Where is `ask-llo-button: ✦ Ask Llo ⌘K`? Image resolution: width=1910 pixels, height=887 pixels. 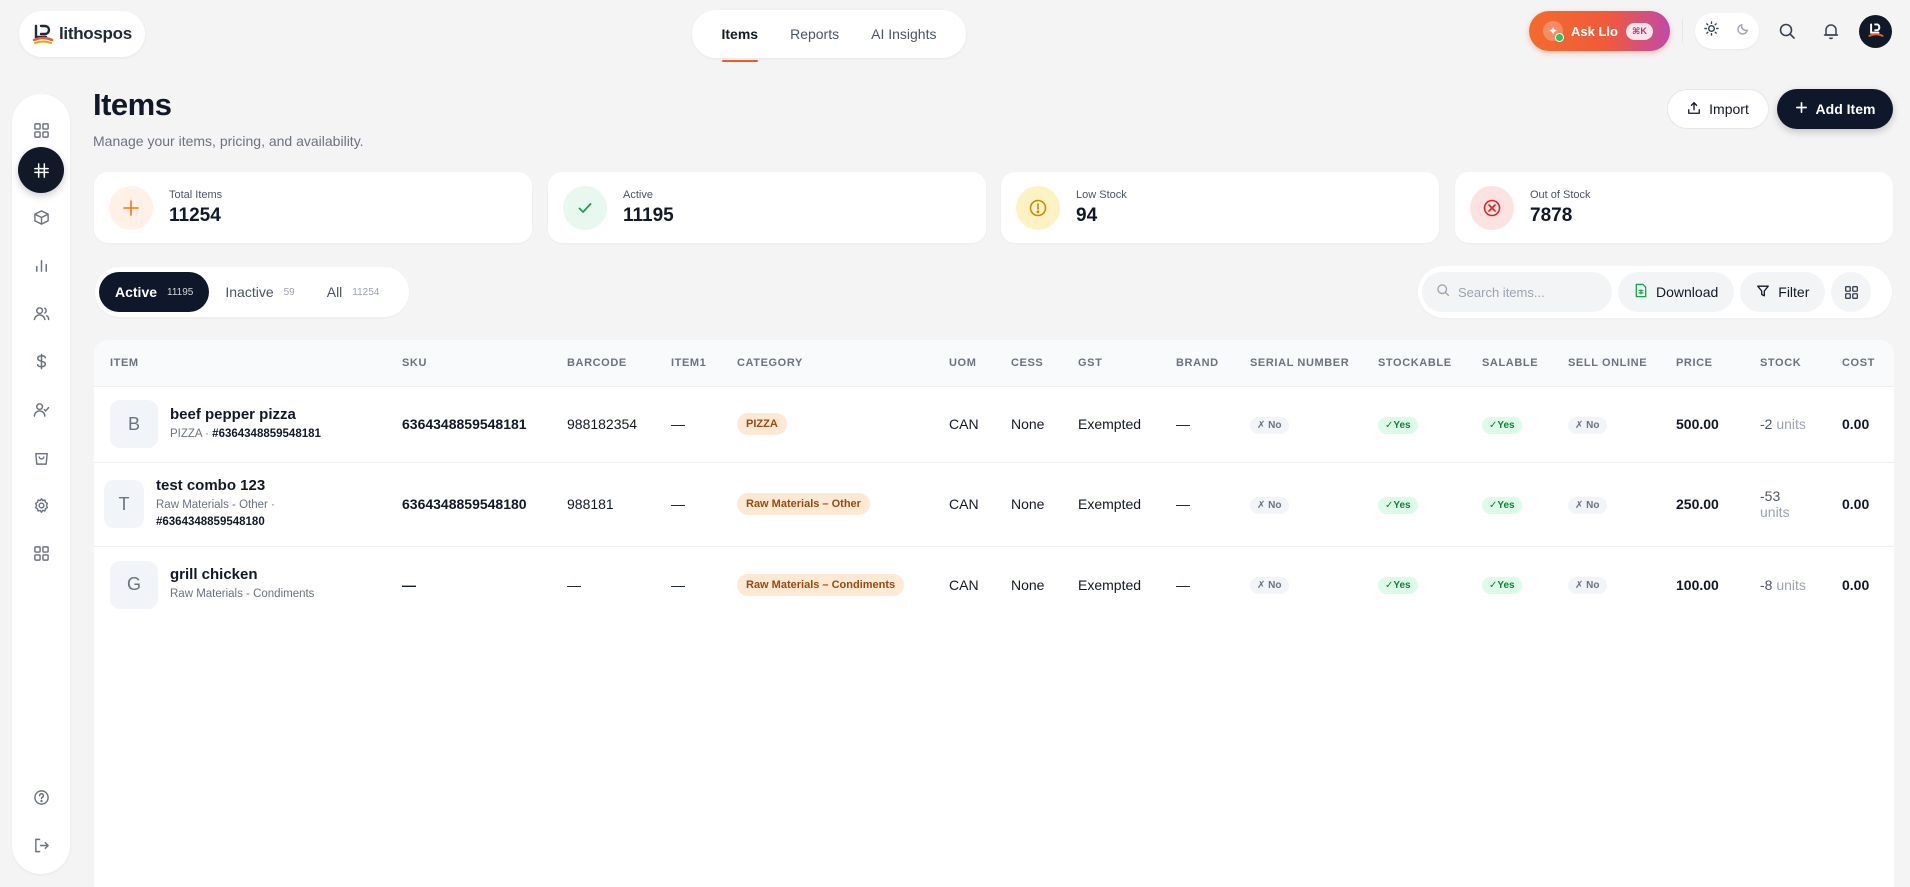 ask-llo-button: ✦ Ask Llo ⌘K is located at coordinates (1599, 31).